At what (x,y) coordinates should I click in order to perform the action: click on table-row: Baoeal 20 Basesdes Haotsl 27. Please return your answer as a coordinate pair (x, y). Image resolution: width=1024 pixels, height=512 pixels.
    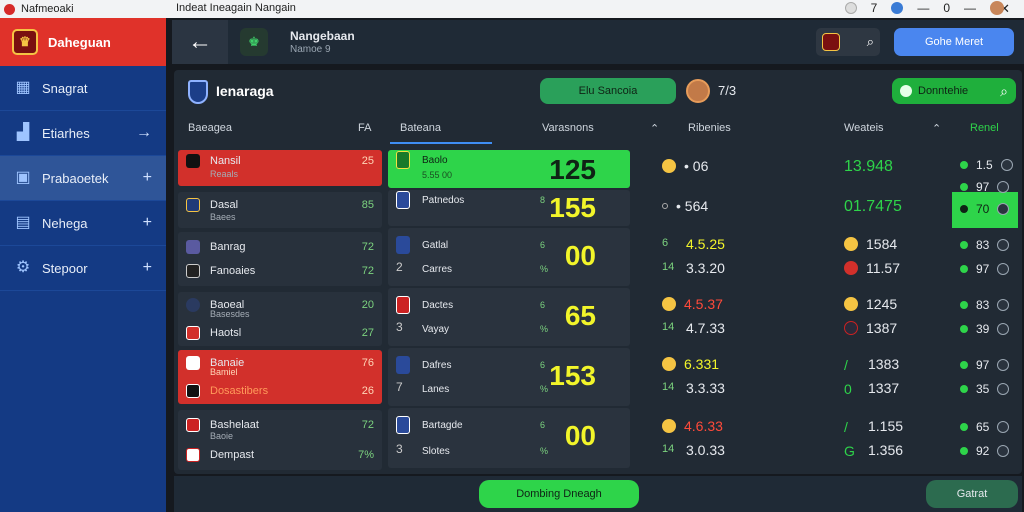
    Looking at the image, I should click on (280, 319).